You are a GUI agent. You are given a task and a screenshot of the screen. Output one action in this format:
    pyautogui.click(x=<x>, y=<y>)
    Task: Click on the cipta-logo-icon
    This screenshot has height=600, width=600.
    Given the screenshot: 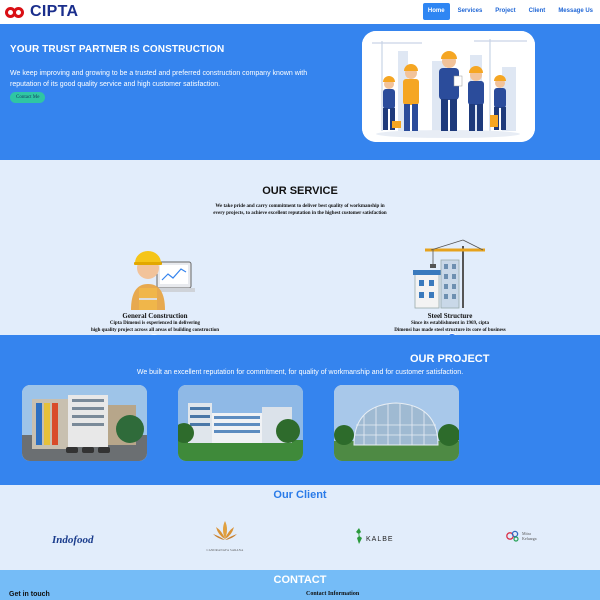 What is the action you would take?
    pyautogui.click(x=16, y=12)
    